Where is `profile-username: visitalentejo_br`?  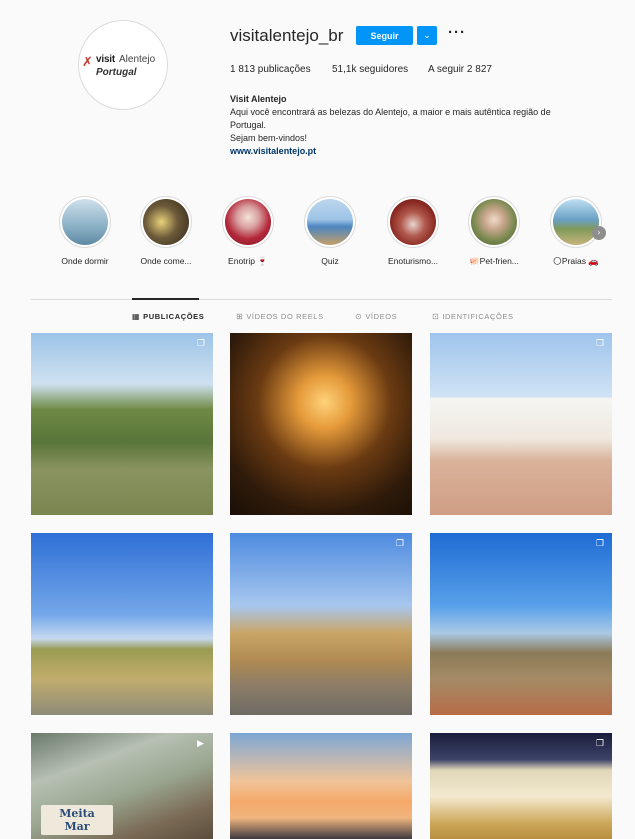
profile-username: visitalentejo_br is located at coordinates (287, 35).